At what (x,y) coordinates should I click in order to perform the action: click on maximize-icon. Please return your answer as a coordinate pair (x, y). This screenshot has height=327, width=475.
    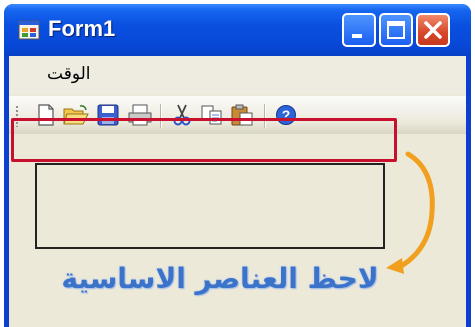
    Looking at the image, I should click on (396, 30).